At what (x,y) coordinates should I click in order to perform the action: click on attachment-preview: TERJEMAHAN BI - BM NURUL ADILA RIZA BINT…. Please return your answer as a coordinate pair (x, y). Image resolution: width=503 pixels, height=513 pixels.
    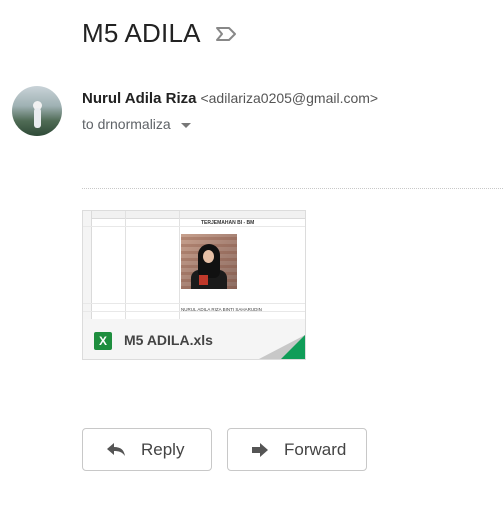
    Looking at the image, I should click on (194, 265).